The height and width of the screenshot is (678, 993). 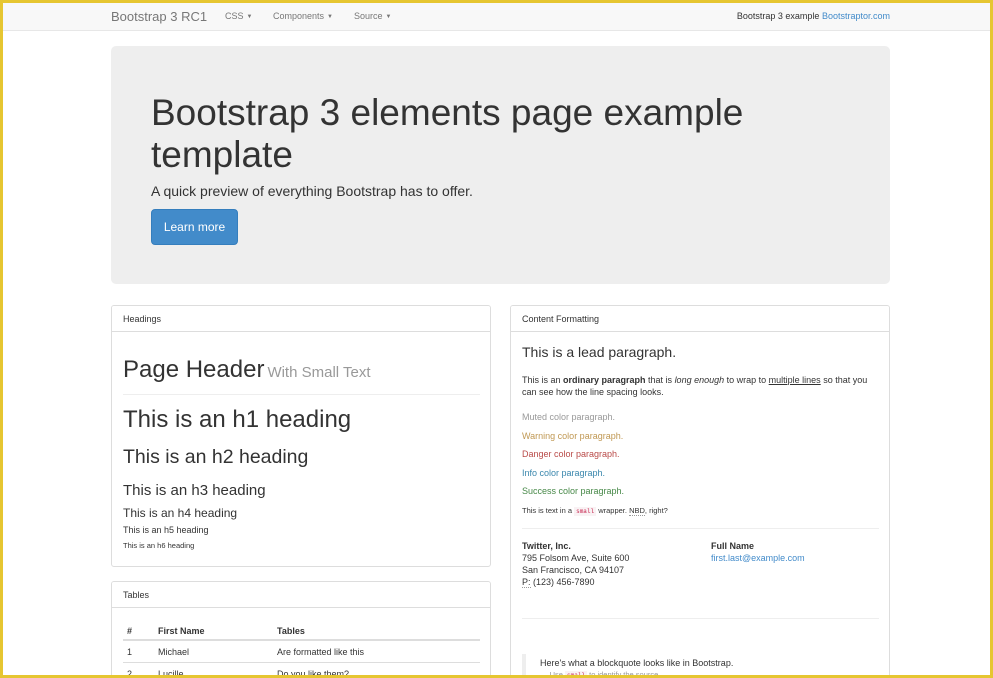 I want to click on email-link: first.last@example.com, so click(x=758, y=558).